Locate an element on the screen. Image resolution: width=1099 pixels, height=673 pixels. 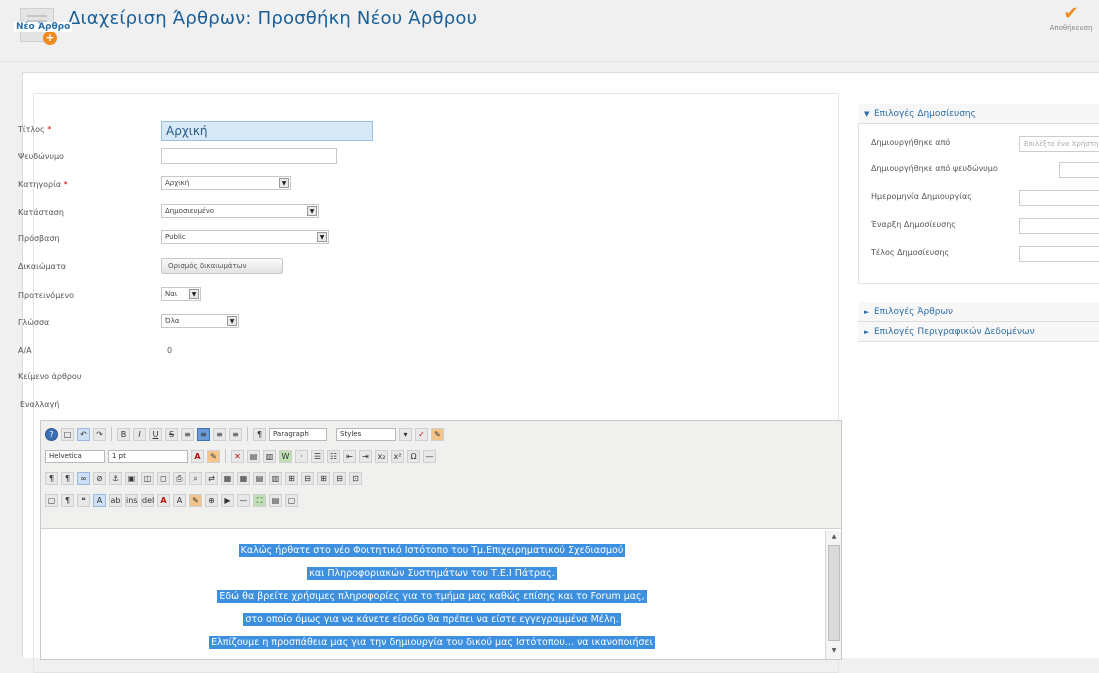
merge-cells-icon: ⊡ is located at coordinates (355, 478).